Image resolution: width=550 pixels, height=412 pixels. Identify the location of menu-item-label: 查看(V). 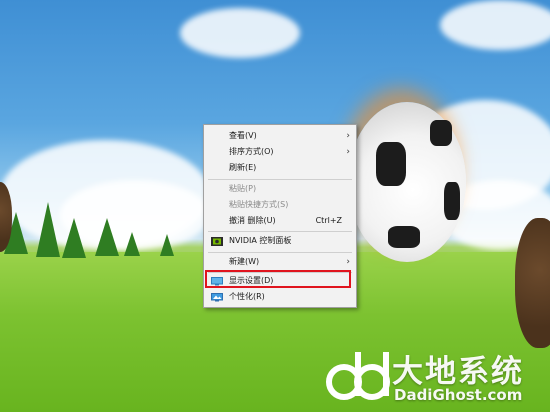
(243, 135).